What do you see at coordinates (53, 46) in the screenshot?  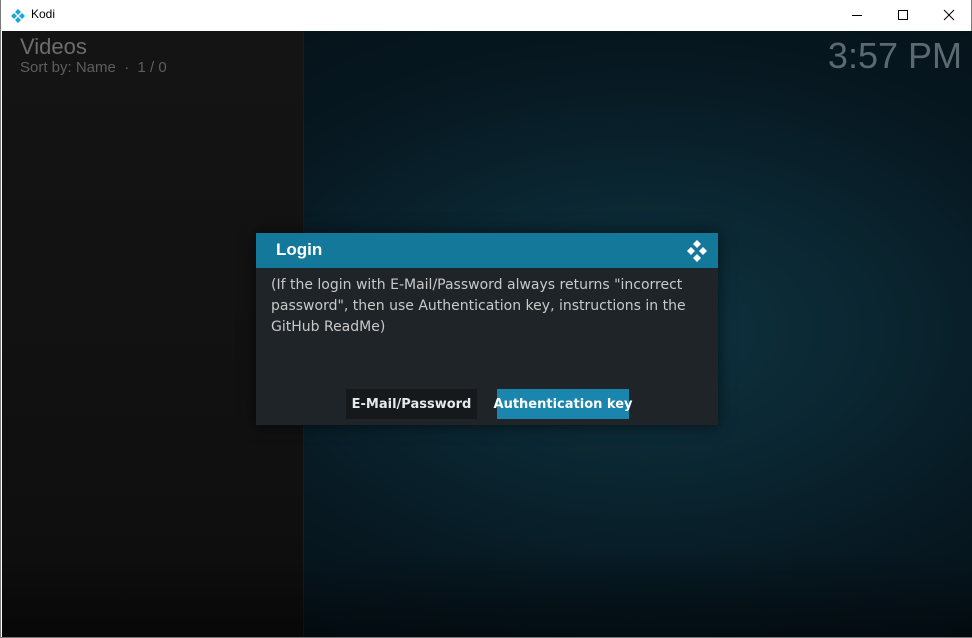 I see `page-title: Videos` at bounding box center [53, 46].